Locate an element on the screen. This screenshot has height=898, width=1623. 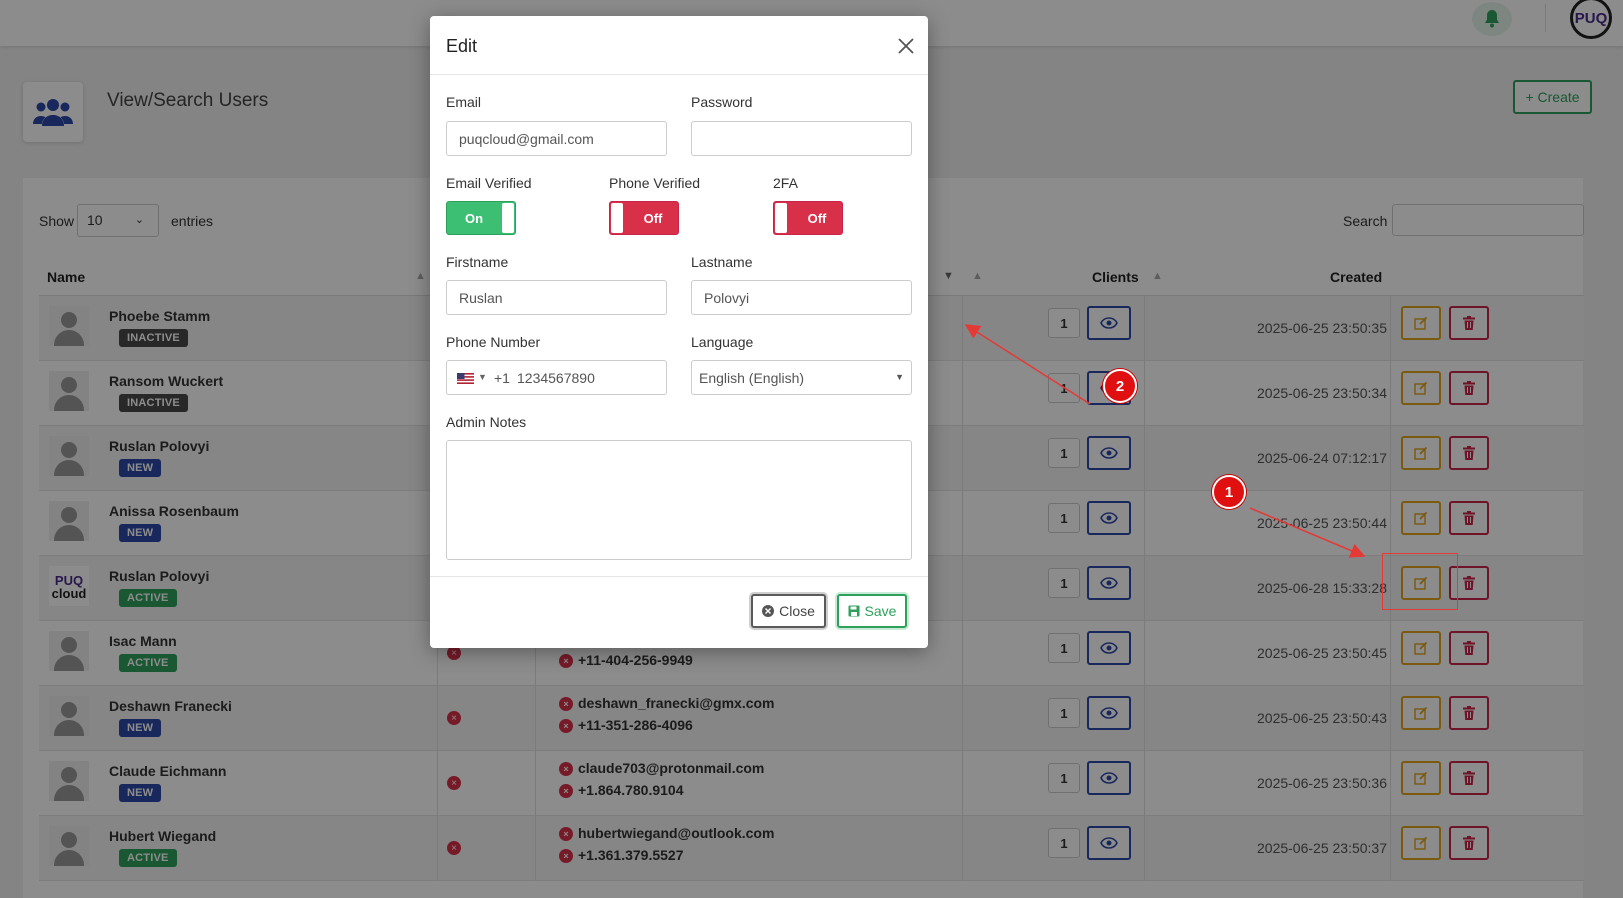
language-label: Language is located at coordinates (722, 342).